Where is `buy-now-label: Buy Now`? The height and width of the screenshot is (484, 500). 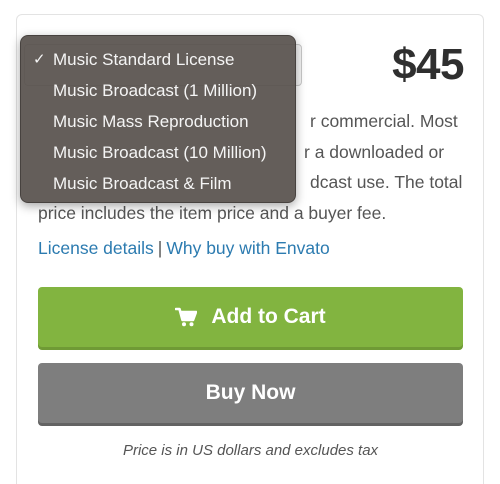
buy-now-label: Buy Now is located at coordinates (250, 392).